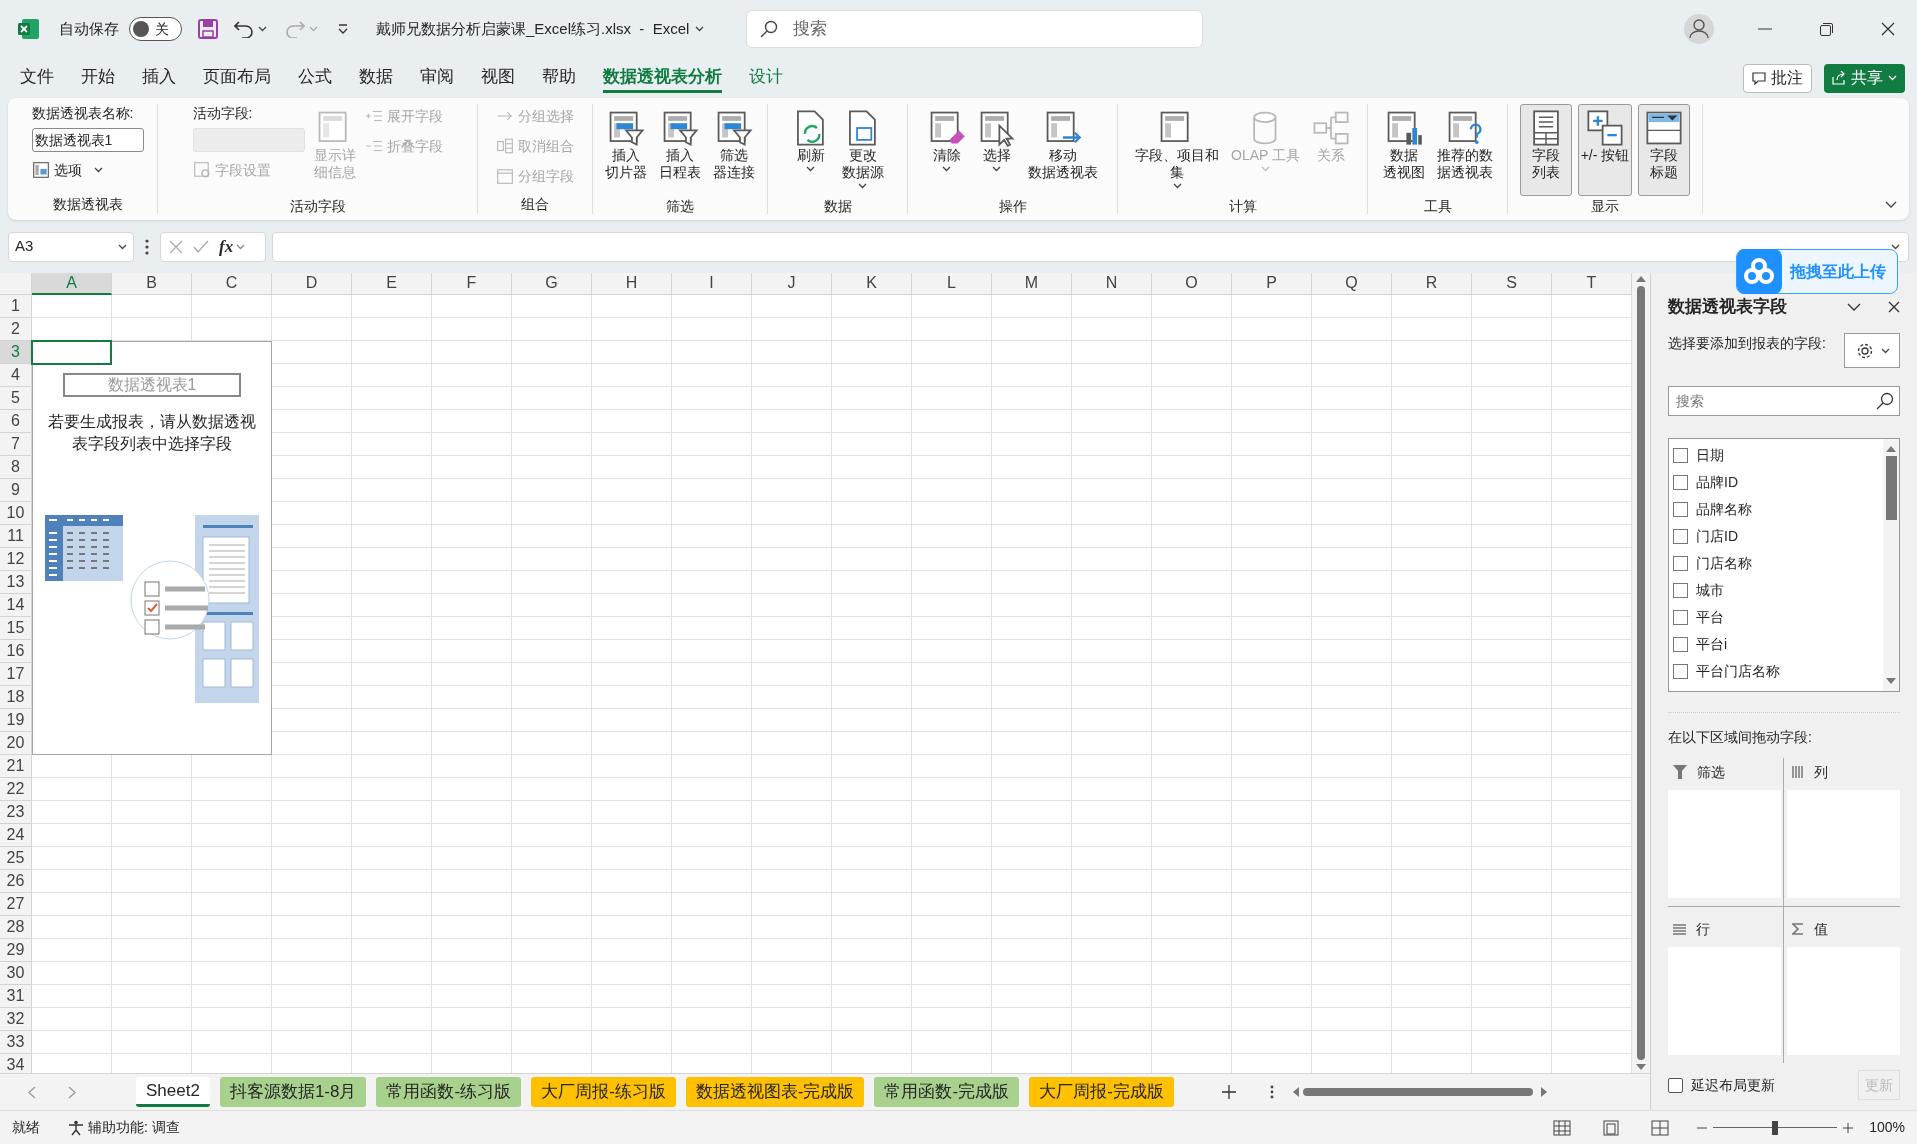 The width and height of the screenshot is (1917, 1144). Describe the element at coordinates (1710, 617) in the screenshot. I see `field-label: 平台` at that location.